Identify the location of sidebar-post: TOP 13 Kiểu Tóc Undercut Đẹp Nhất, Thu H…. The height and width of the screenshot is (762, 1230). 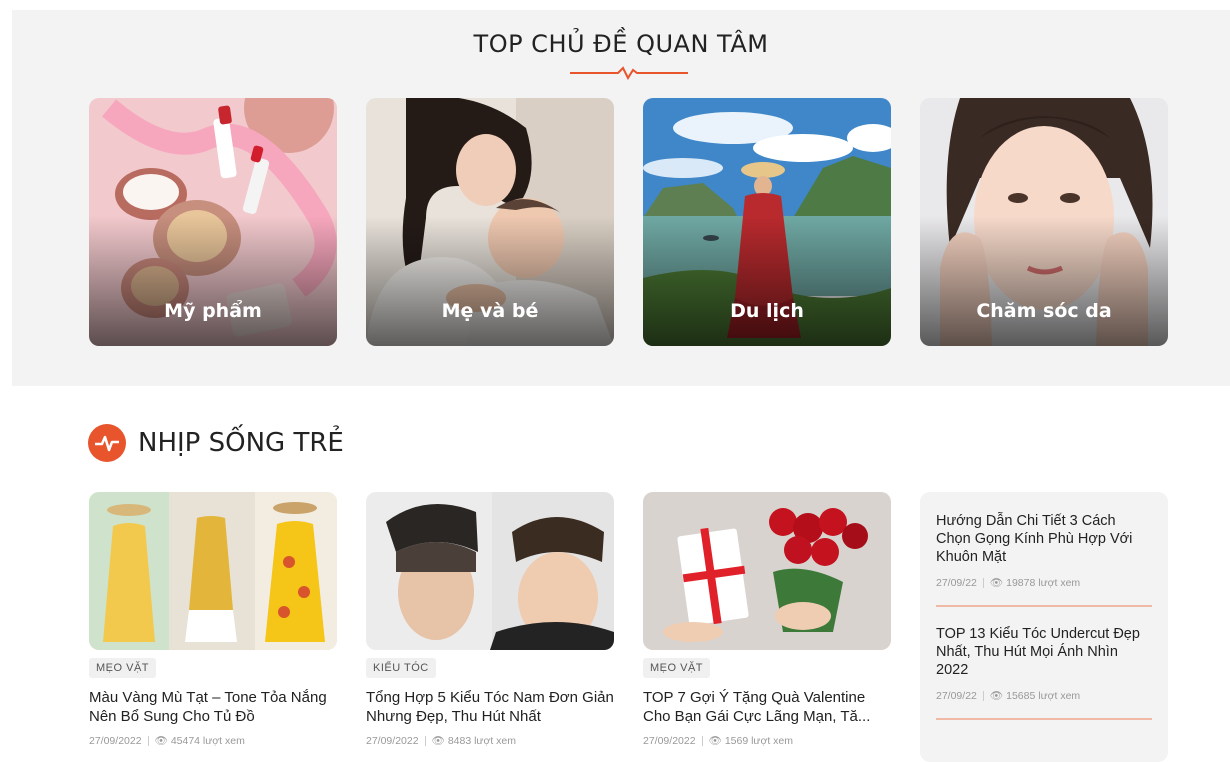
(1044, 663).